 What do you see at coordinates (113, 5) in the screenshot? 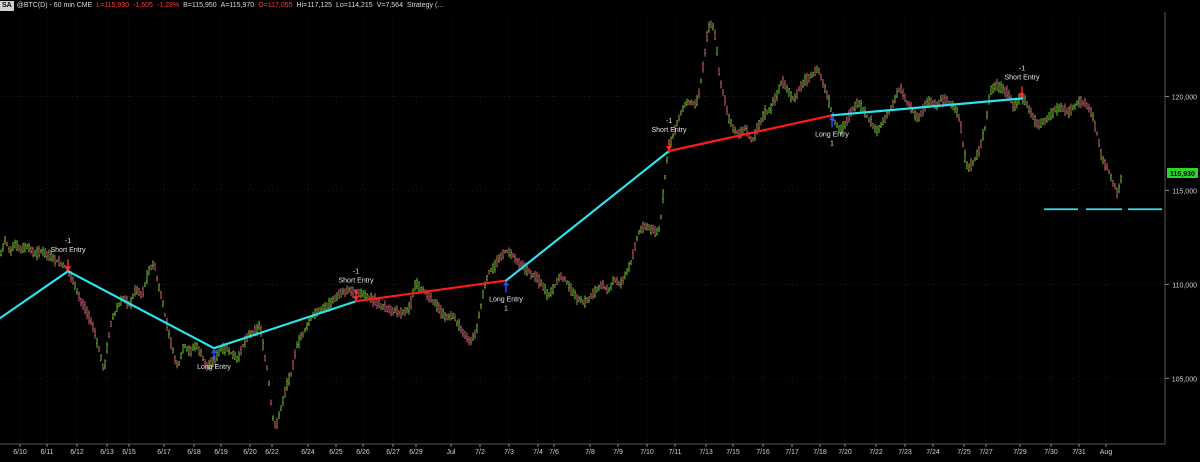
I see `last-price: L=115,930` at bounding box center [113, 5].